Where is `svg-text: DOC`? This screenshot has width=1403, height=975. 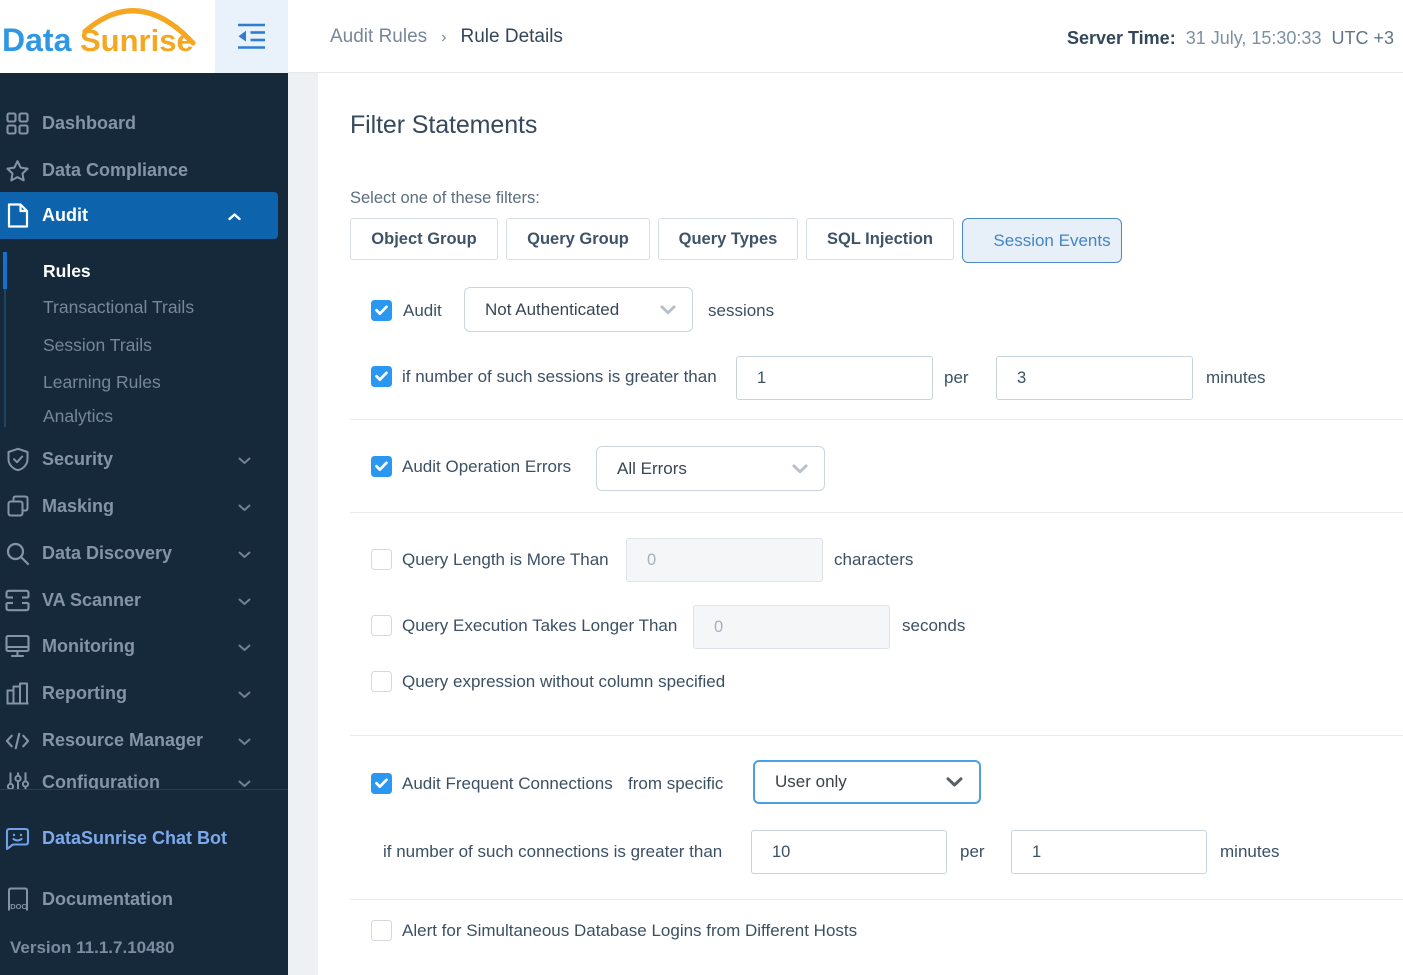 svg-text: DOC is located at coordinates (18, 906).